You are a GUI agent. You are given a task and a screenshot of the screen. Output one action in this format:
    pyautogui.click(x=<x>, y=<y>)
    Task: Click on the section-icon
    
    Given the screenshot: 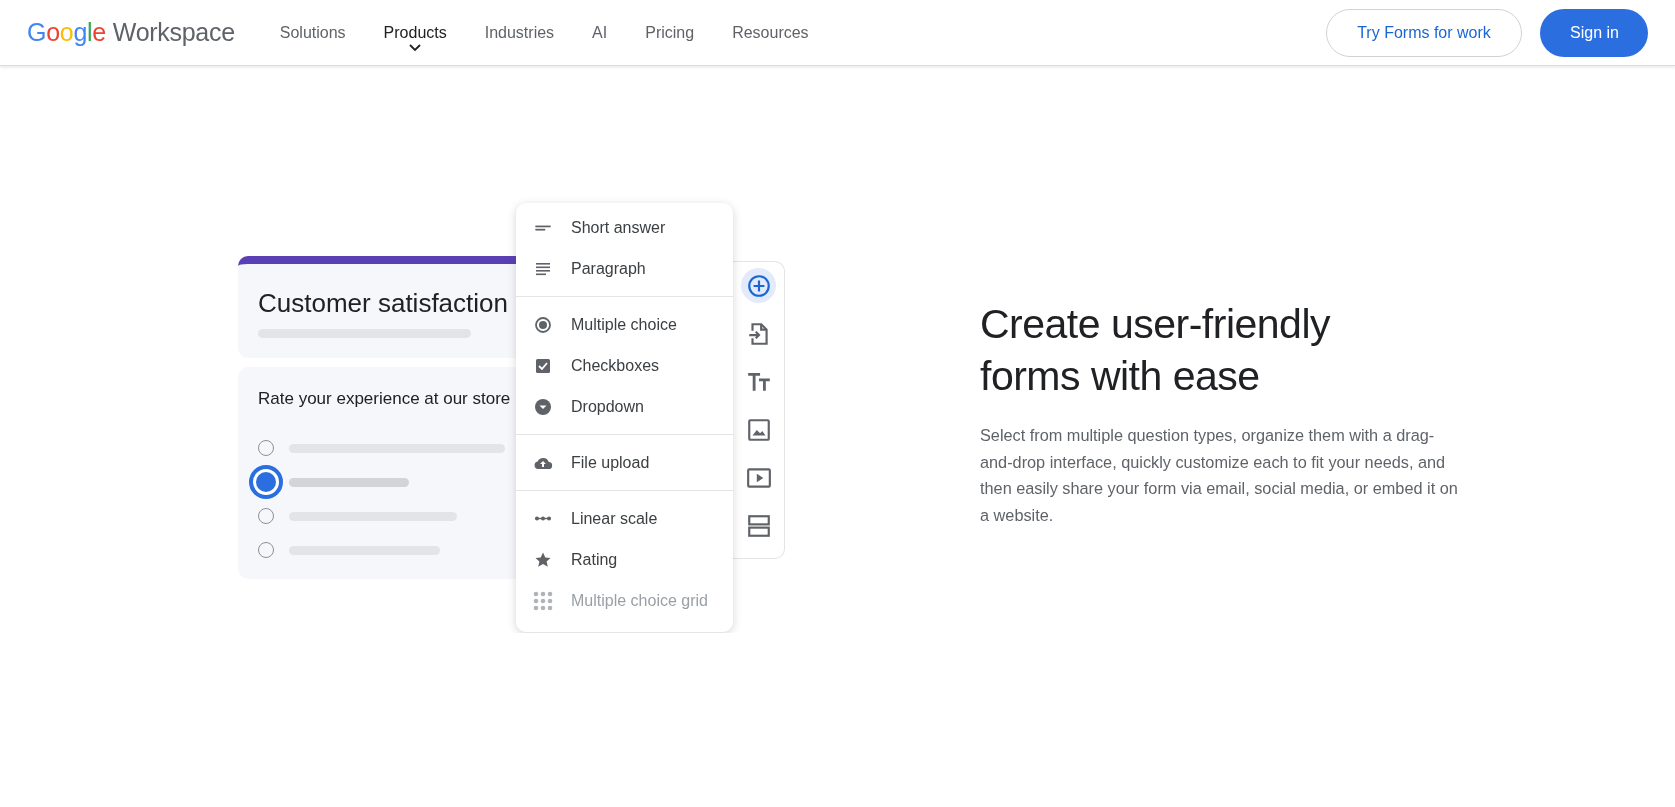 What is the action you would take?
    pyautogui.click(x=758, y=525)
    